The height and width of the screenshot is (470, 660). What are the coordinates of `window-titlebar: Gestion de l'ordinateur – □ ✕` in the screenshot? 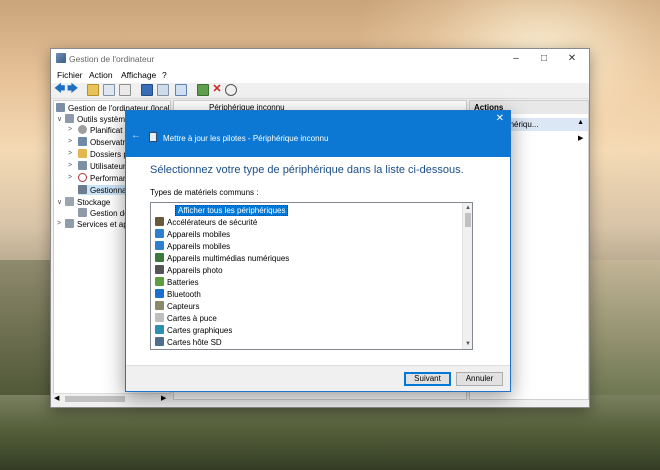 It's located at (320, 59).